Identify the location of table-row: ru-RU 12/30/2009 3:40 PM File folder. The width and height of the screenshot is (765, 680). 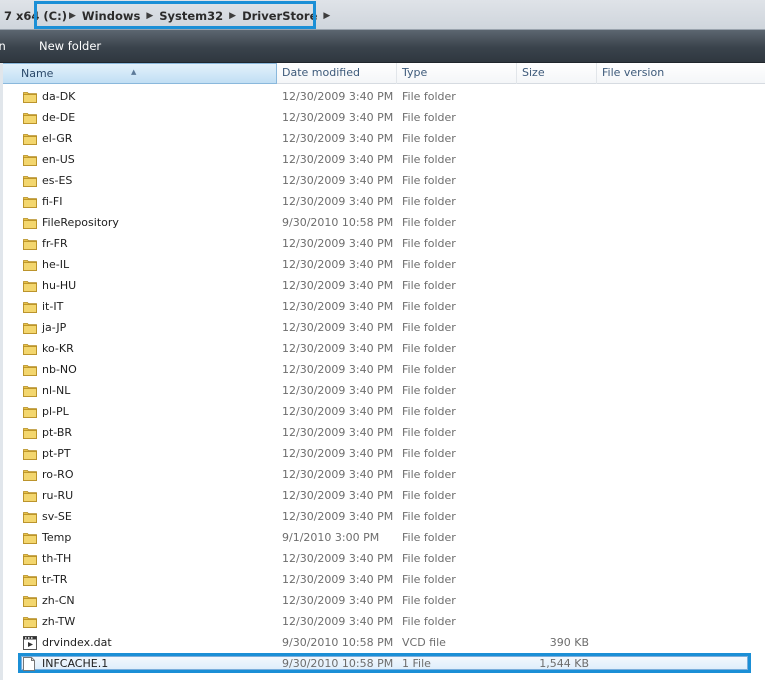
(382, 495).